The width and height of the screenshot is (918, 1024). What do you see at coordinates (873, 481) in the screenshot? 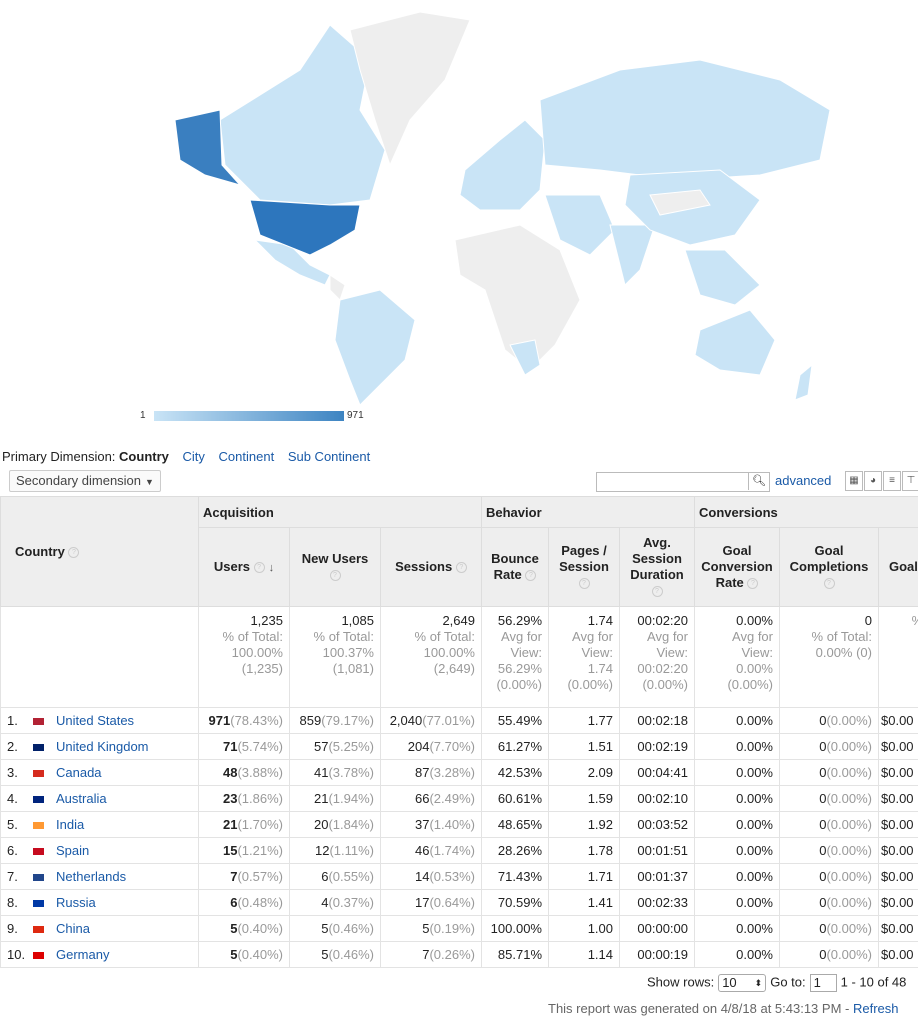
I see `pie-view-icon: ◕` at bounding box center [873, 481].